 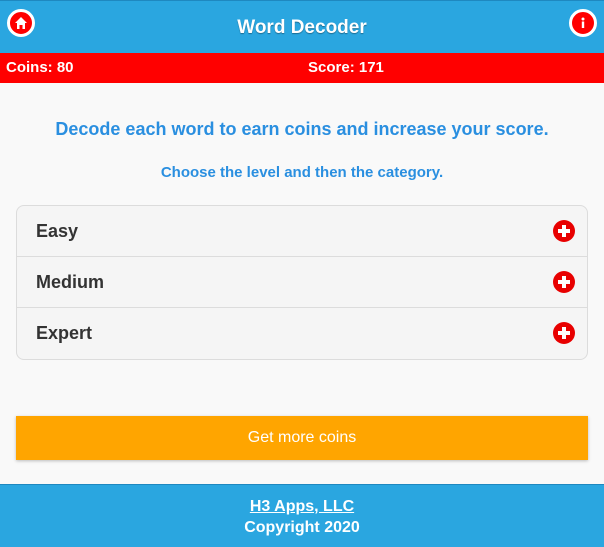 I want to click on level-label: Expert, so click(x=64, y=333).